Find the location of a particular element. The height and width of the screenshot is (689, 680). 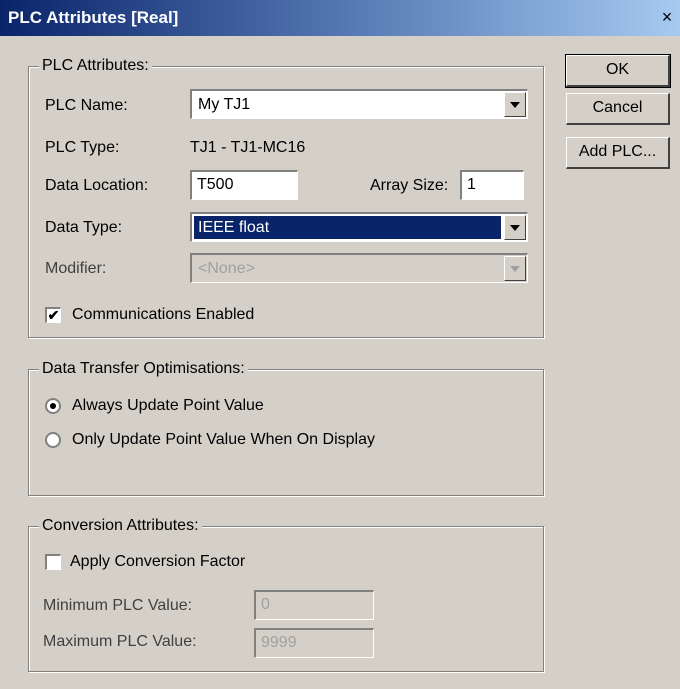

max-plc-value-label: Maximum PLC Value: is located at coordinates (120, 641).